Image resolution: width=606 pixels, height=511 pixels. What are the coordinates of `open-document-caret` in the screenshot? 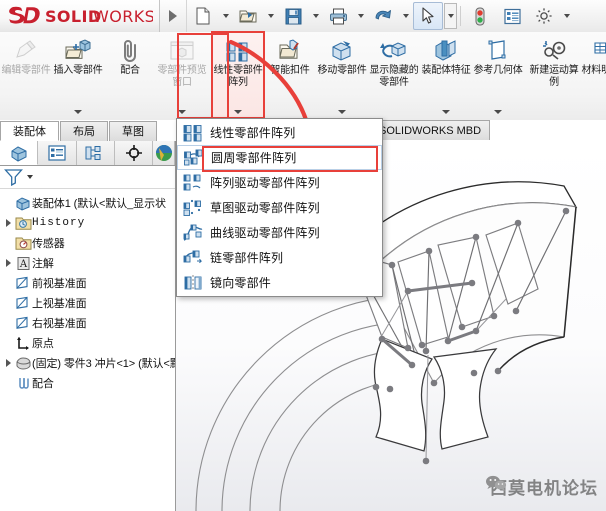 It's located at (270, 16).